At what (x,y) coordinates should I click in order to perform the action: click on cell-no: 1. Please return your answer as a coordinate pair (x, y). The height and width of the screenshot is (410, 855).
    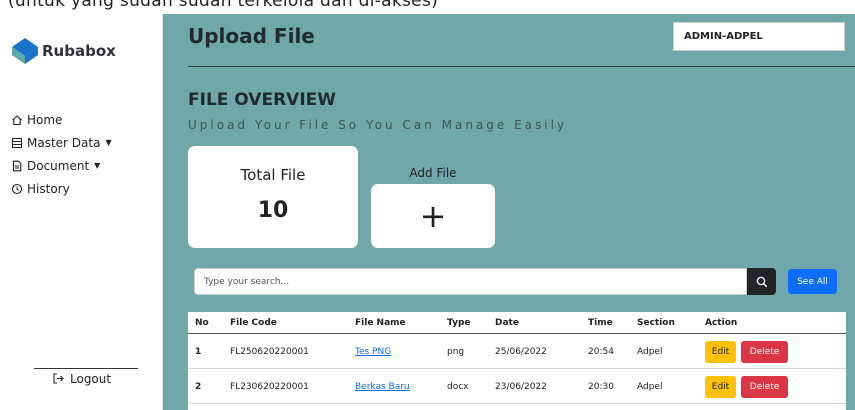
    Looking at the image, I should click on (198, 351).